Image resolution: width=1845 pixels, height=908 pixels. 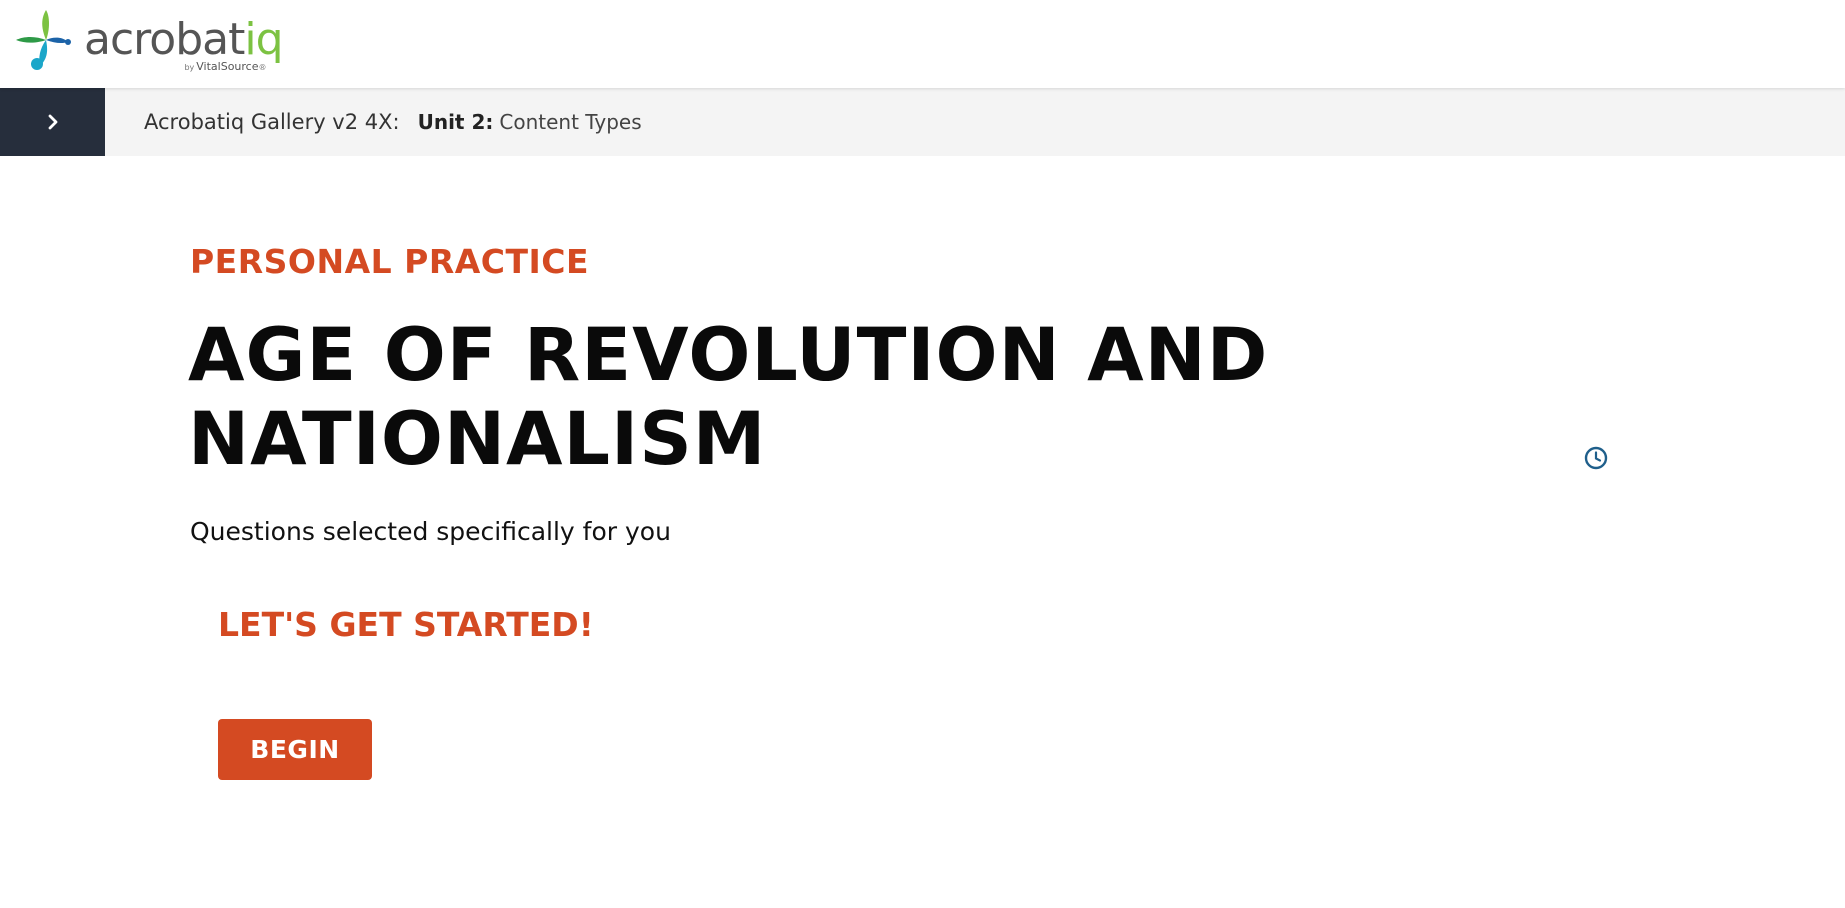 What do you see at coordinates (1596, 458) in the screenshot?
I see `clock-icon` at bounding box center [1596, 458].